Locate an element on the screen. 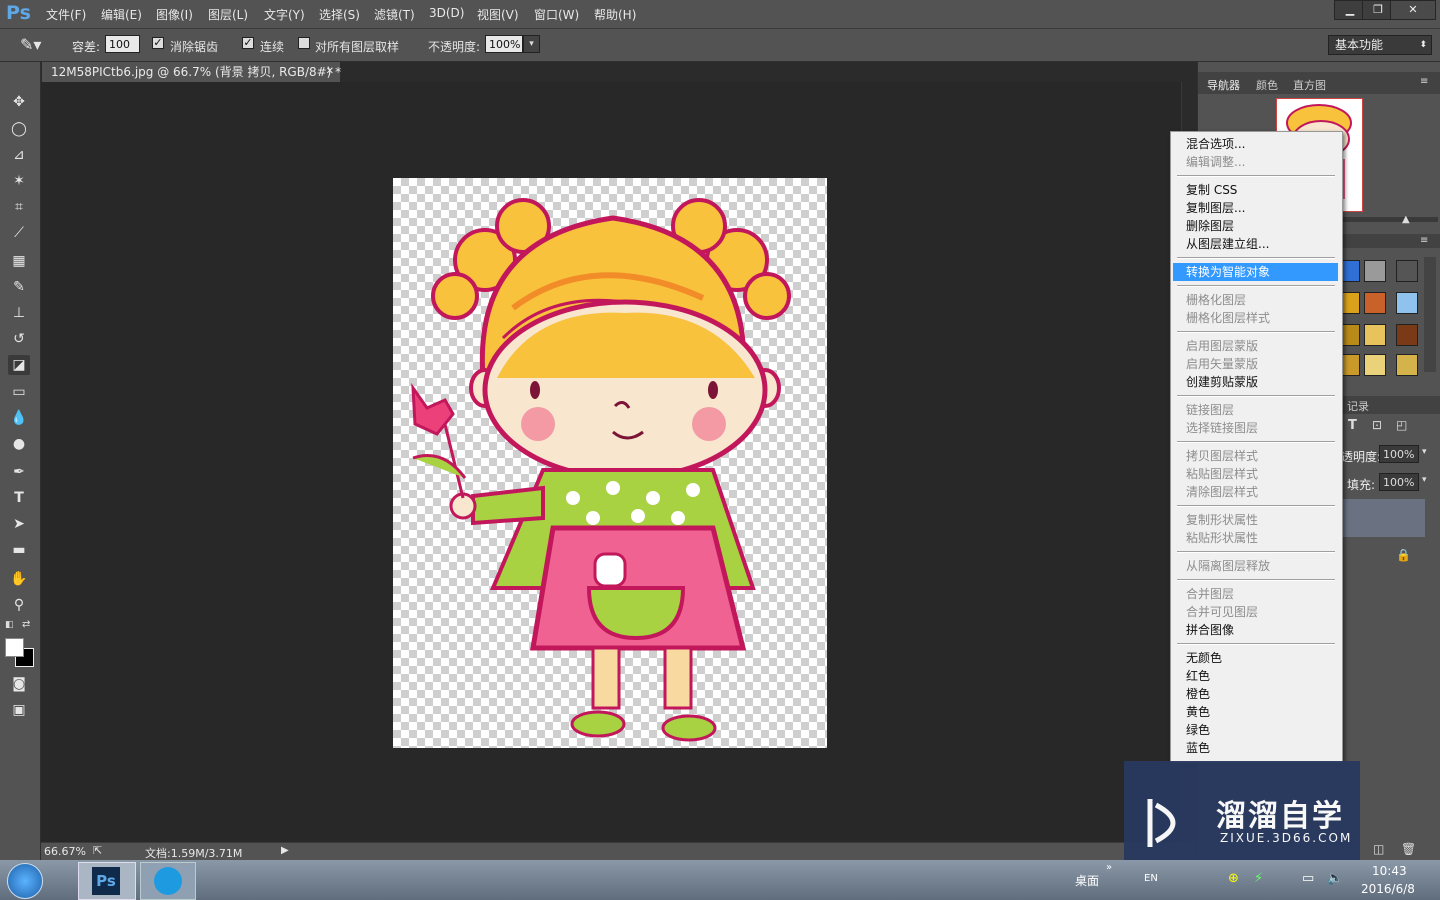 Image resolution: width=1440 pixels, height=900 pixels. volume-icon: 🔈 is located at coordinates (1335, 878).